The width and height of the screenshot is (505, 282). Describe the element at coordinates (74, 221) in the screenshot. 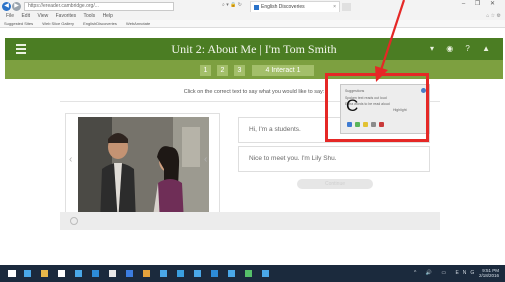

I see `audio-icon` at that location.